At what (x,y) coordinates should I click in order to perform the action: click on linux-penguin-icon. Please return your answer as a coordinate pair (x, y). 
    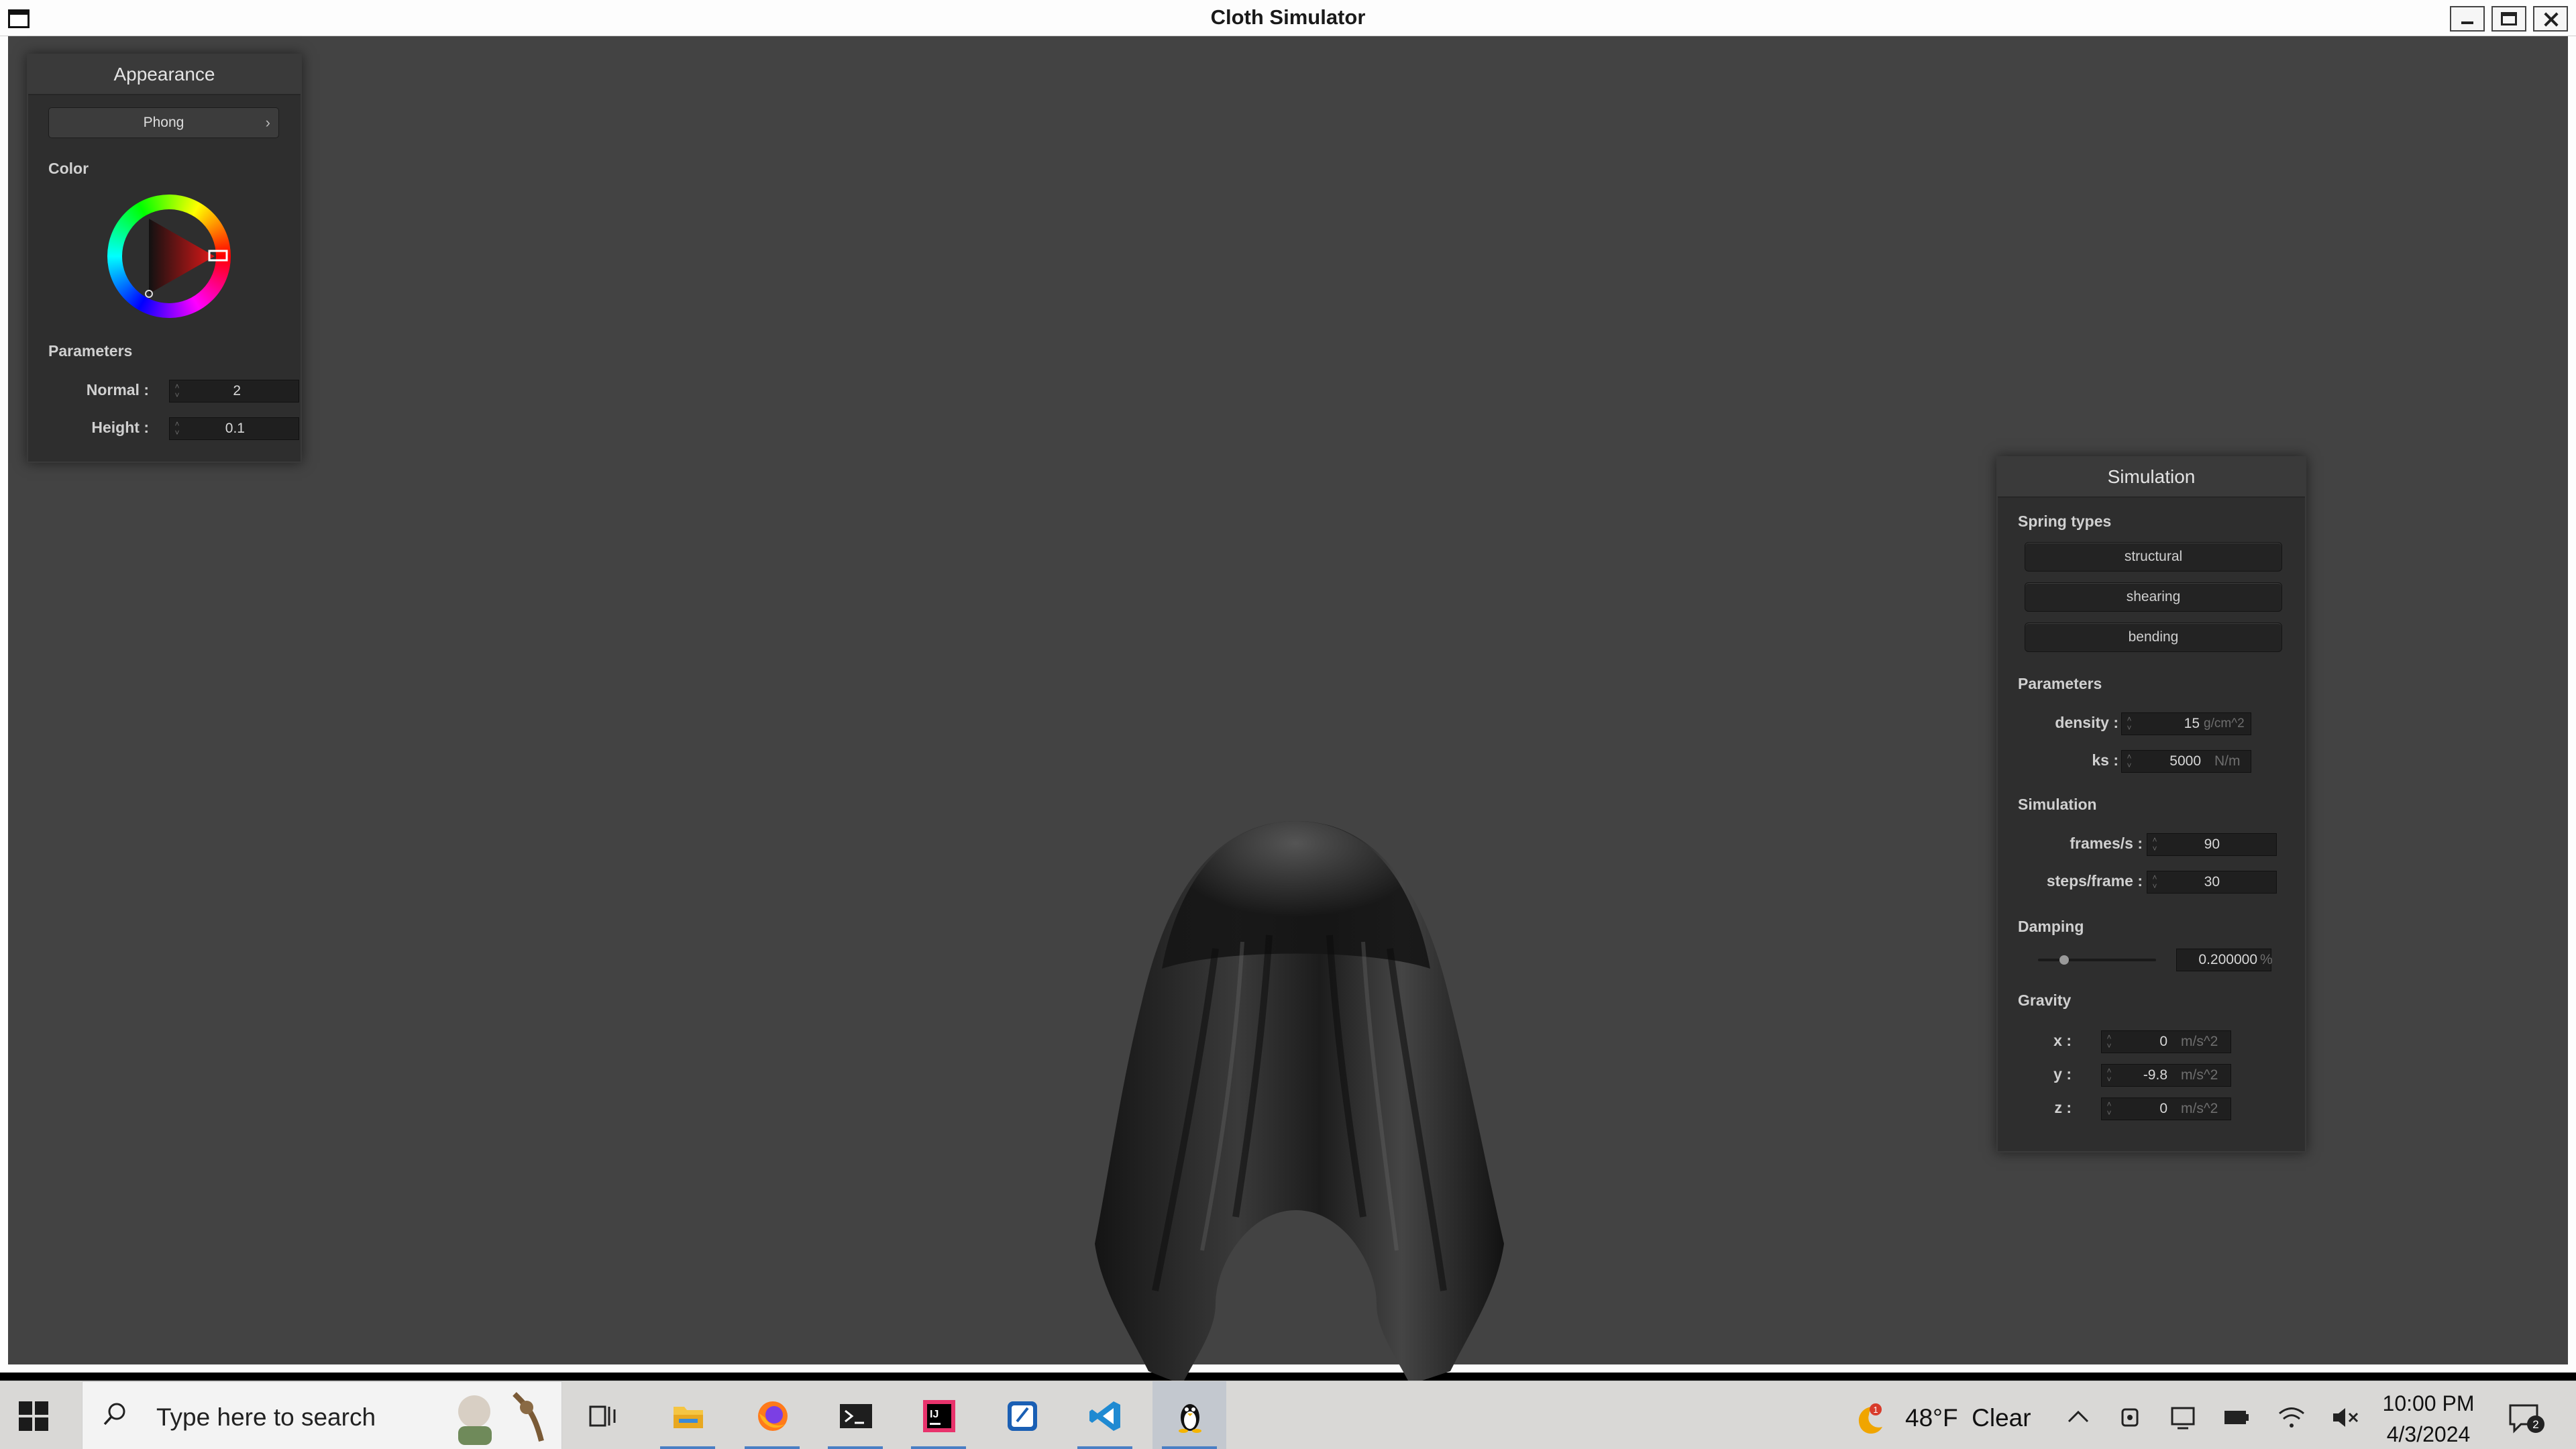
    Looking at the image, I should click on (1190, 1418).